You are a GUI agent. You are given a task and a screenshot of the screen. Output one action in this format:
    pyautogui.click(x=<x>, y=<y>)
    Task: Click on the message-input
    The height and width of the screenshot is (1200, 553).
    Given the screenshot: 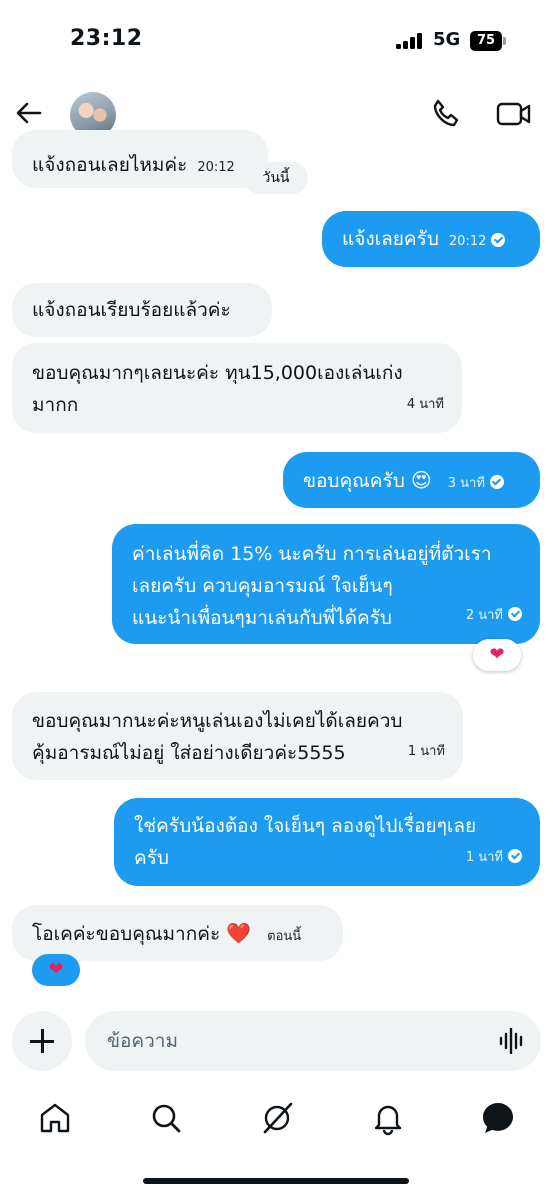 What is the action you would take?
    pyautogui.click(x=297, y=1041)
    